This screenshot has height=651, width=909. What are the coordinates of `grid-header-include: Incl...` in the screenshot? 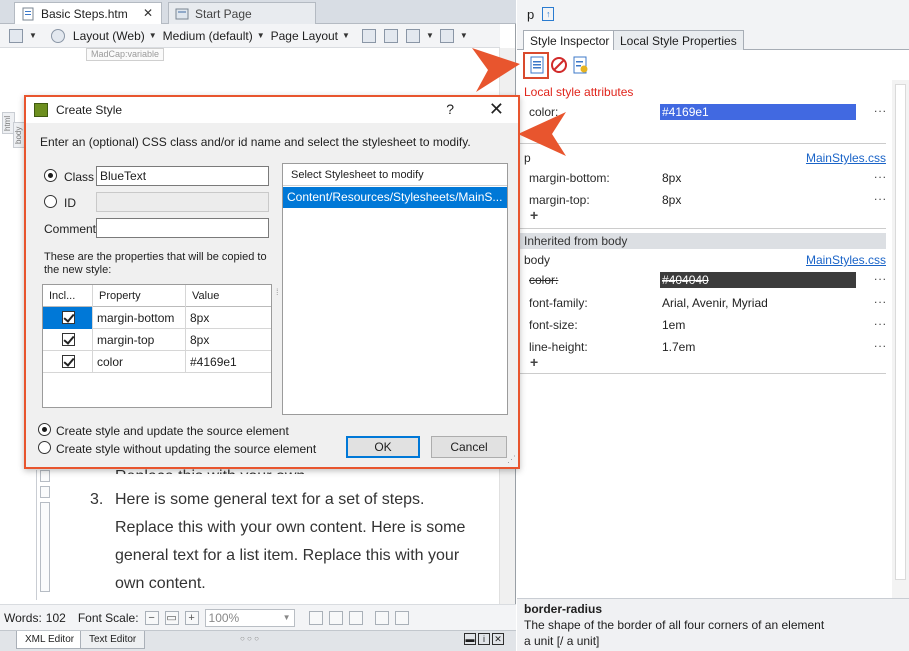 It's located at (68, 296).